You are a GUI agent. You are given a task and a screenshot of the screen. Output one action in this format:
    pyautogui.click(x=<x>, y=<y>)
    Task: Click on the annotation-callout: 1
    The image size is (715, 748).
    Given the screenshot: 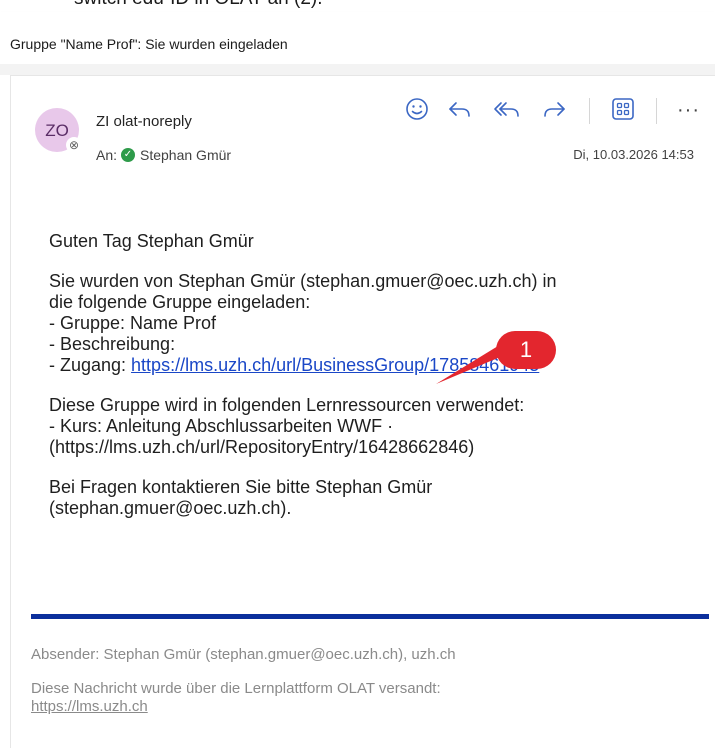 What is the action you would take?
    pyautogui.click(x=526, y=350)
    